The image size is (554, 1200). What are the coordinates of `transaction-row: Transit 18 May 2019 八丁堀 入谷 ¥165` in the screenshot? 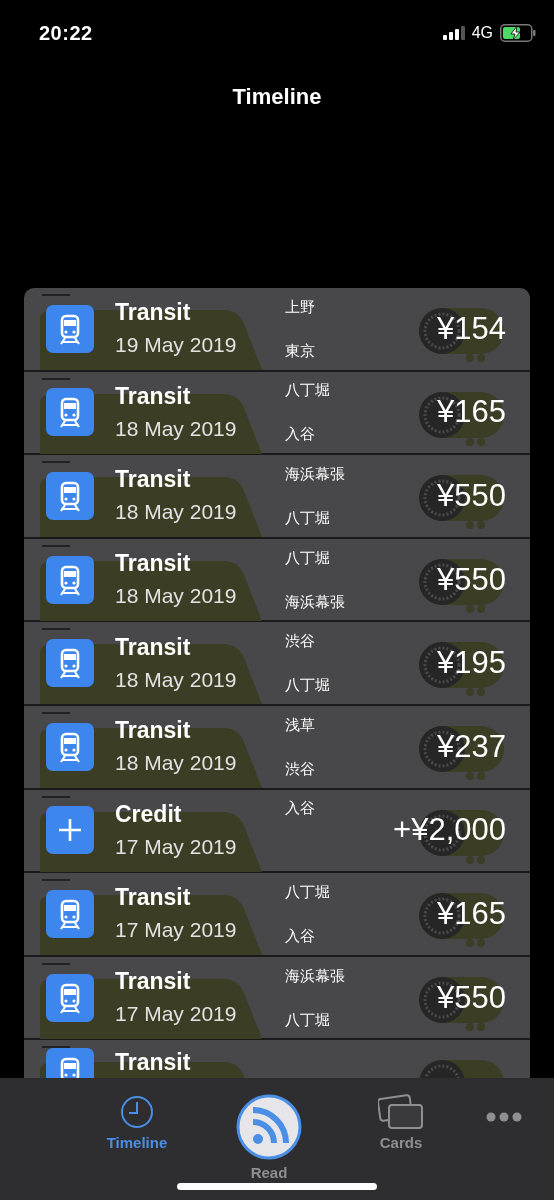 It's located at (277, 412).